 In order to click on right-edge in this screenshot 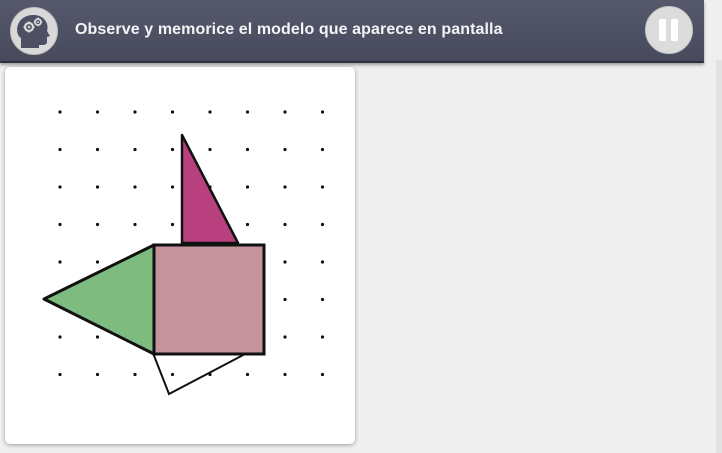, I will do `click(719, 256)`.